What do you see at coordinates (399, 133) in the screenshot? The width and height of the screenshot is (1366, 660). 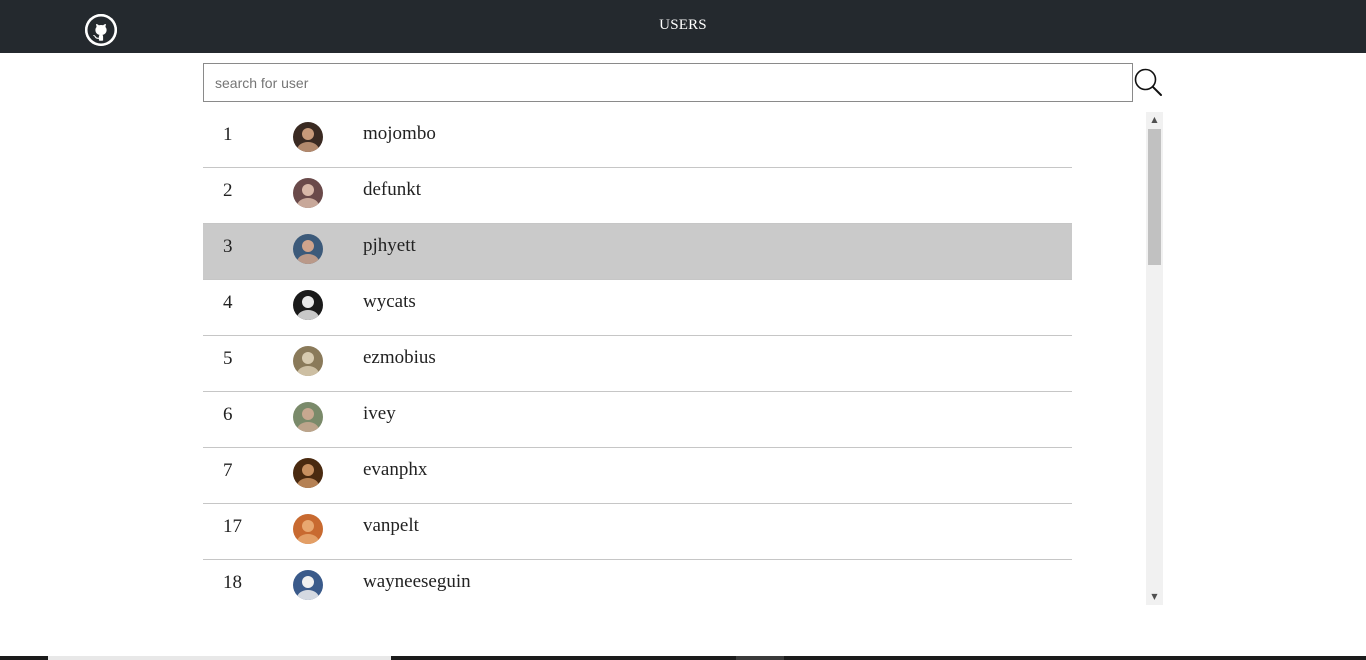 I see `user-login: mojombo` at bounding box center [399, 133].